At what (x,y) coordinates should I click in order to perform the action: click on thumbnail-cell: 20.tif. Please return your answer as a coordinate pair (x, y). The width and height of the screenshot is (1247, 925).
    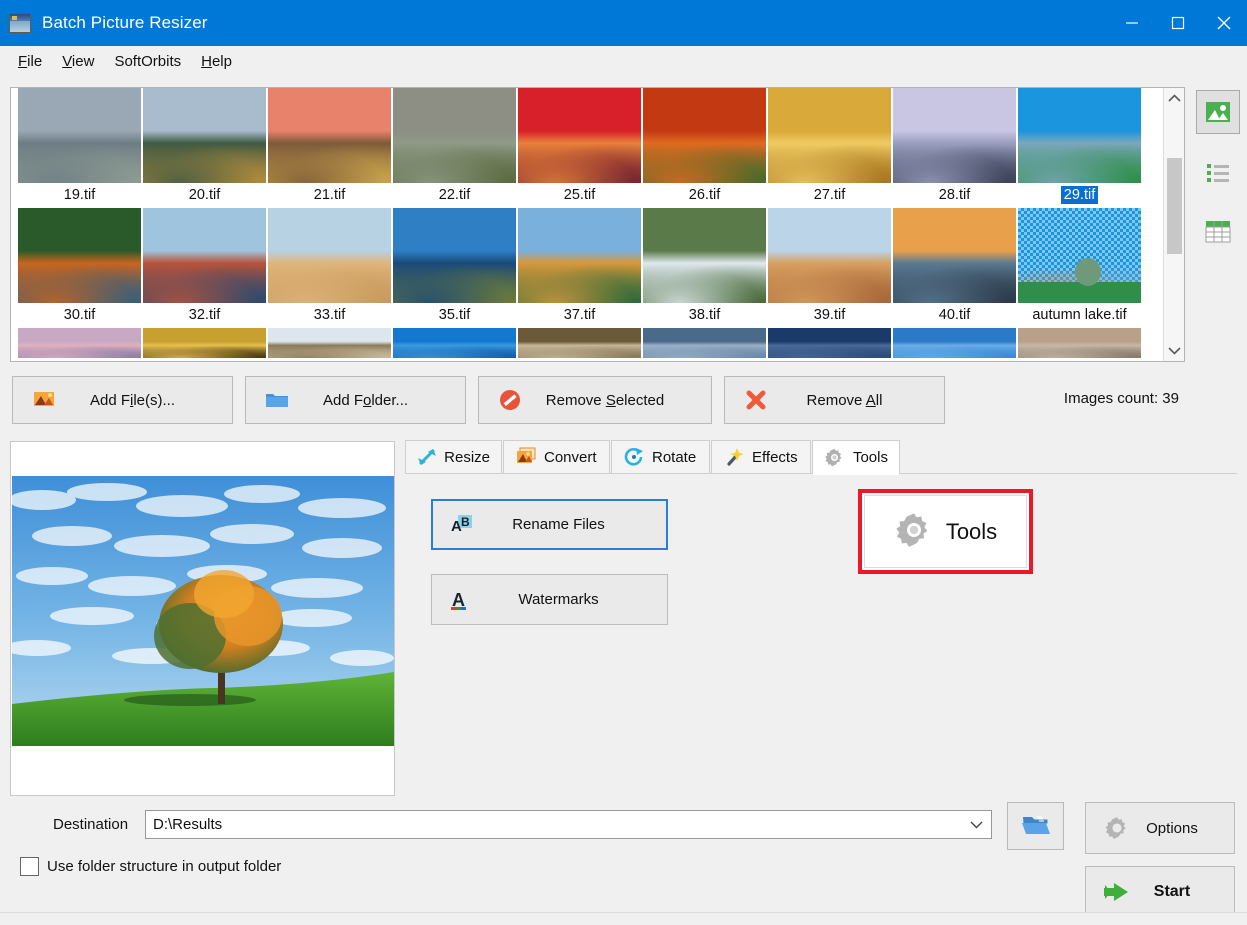
    Looking at the image, I should click on (204, 243).